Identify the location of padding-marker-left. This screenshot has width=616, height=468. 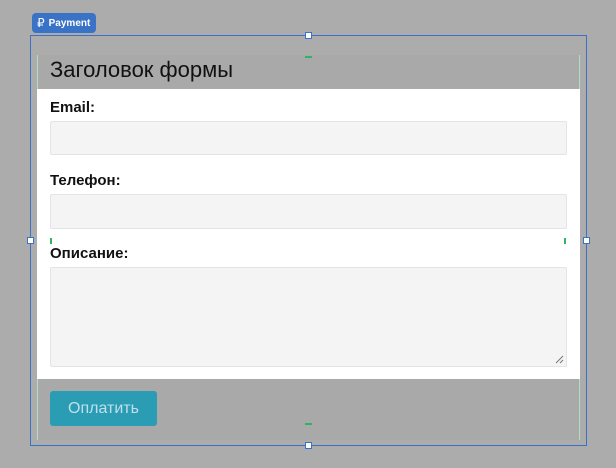
(51, 241).